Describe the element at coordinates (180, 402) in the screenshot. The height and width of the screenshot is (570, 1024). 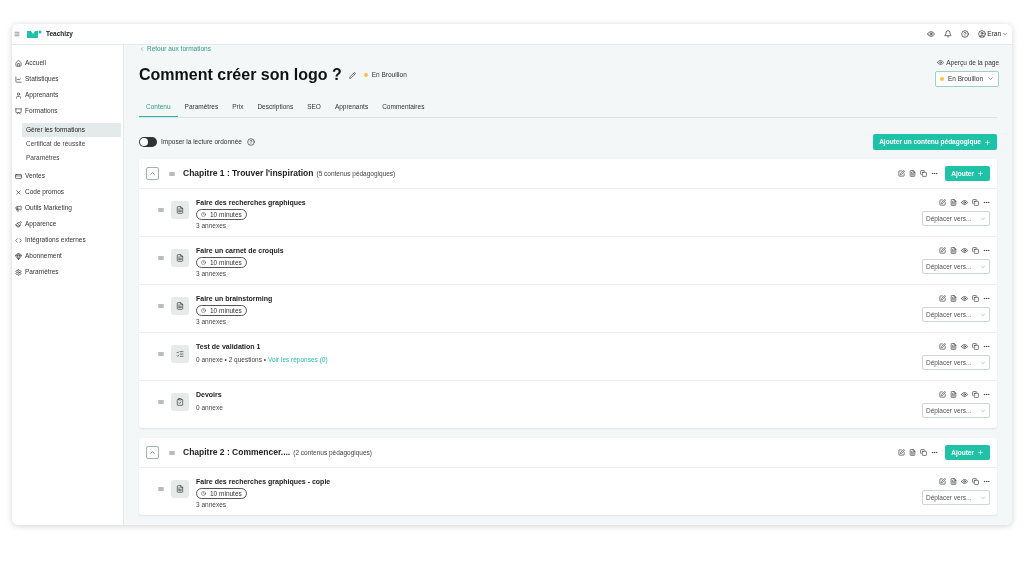
I see `clipboard-icon` at that location.